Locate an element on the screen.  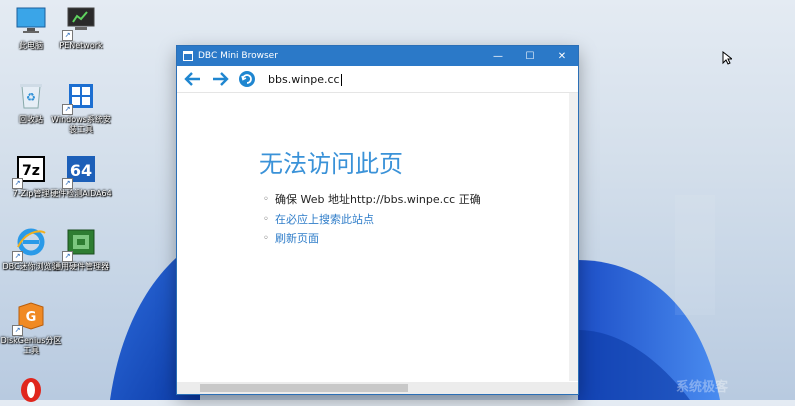
windows-setup-icon: ↗ is located at coordinates (79, 97).